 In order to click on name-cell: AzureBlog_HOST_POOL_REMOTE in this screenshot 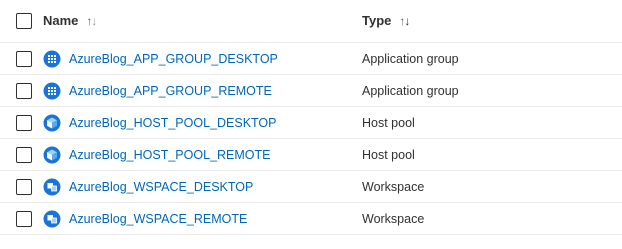, I will do `click(156, 155)`.